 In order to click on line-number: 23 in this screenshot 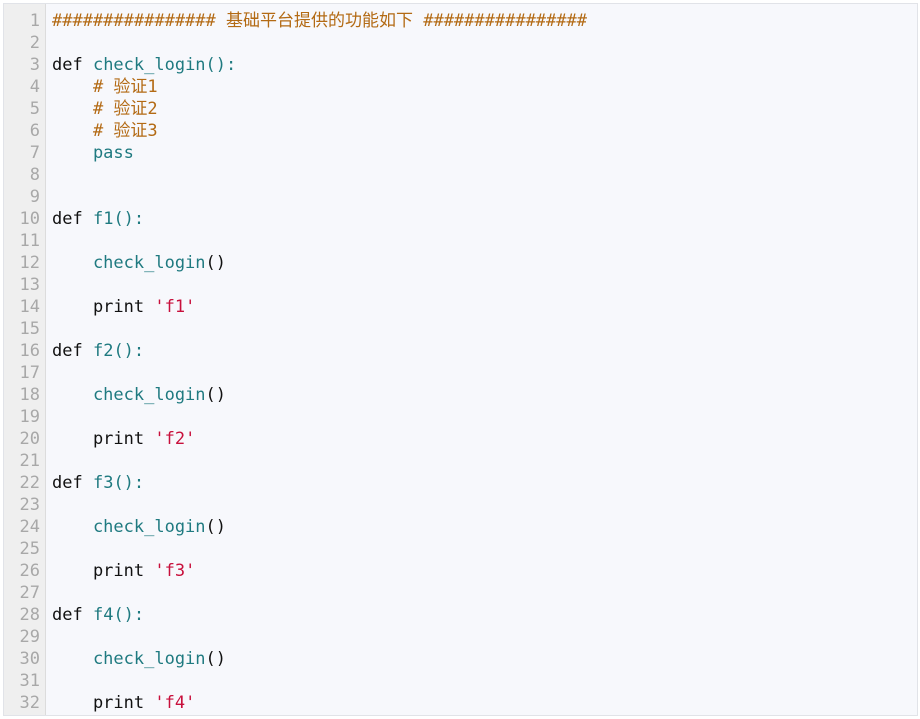, I will do `click(29, 505)`.